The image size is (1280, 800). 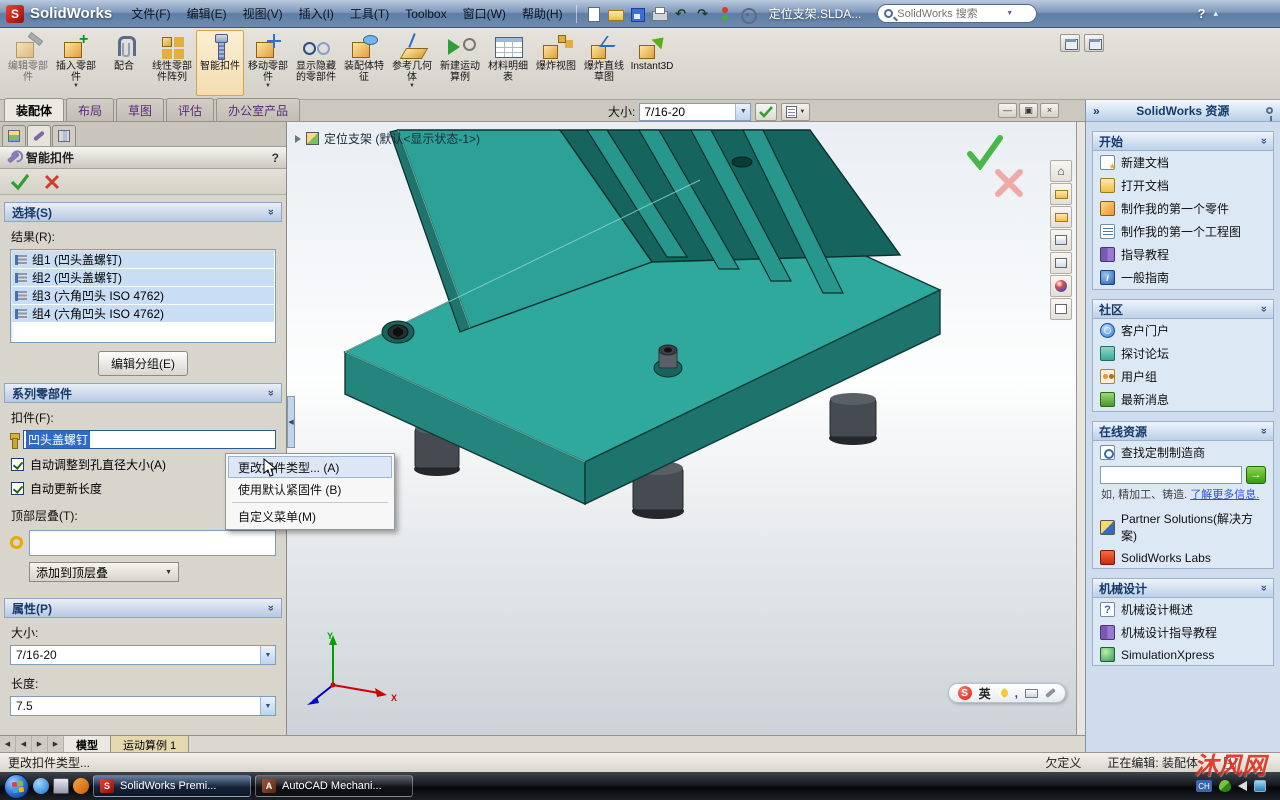 What do you see at coordinates (604, 63) in the screenshot?
I see `ribbon-button-explode-sketch: 爆炸直线草图` at bounding box center [604, 63].